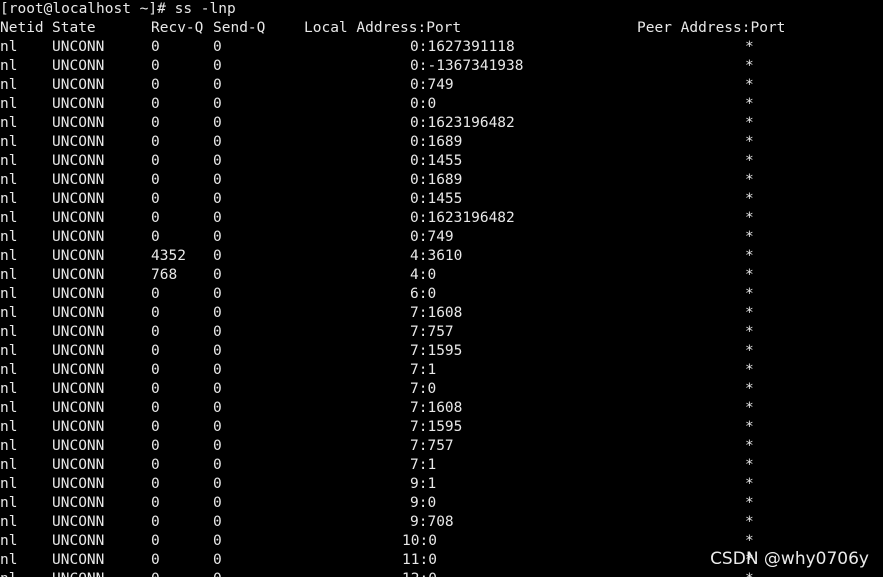 Image resolution: width=883 pixels, height=577 pixels. What do you see at coordinates (462, 123) in the screenshot?
I see `local-address-cell: 0:1623196482` at bounding box center [462, 123].